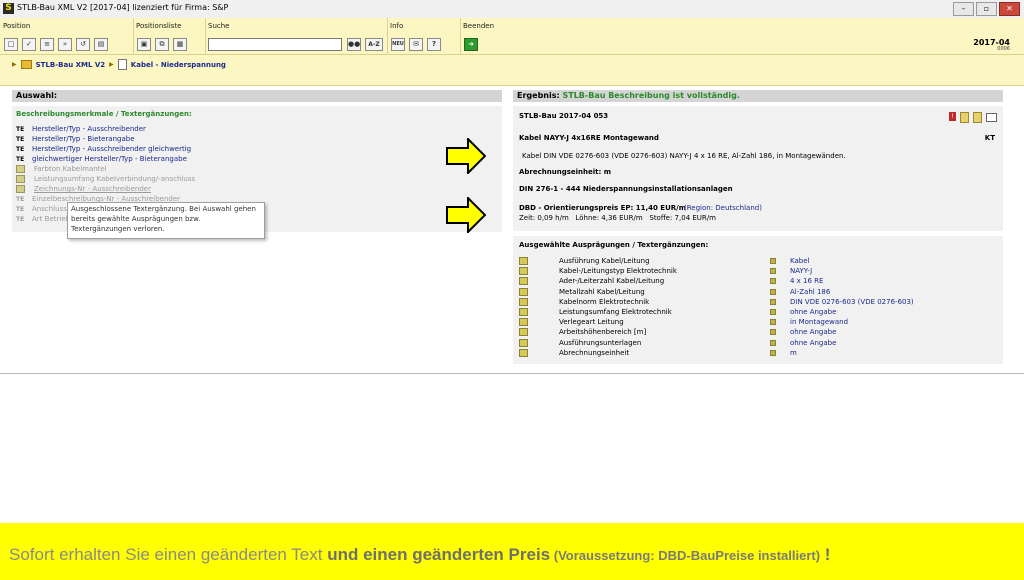 The image size is (1024, 580). I want to click on version-sub: 0006, so click(1003, 49).